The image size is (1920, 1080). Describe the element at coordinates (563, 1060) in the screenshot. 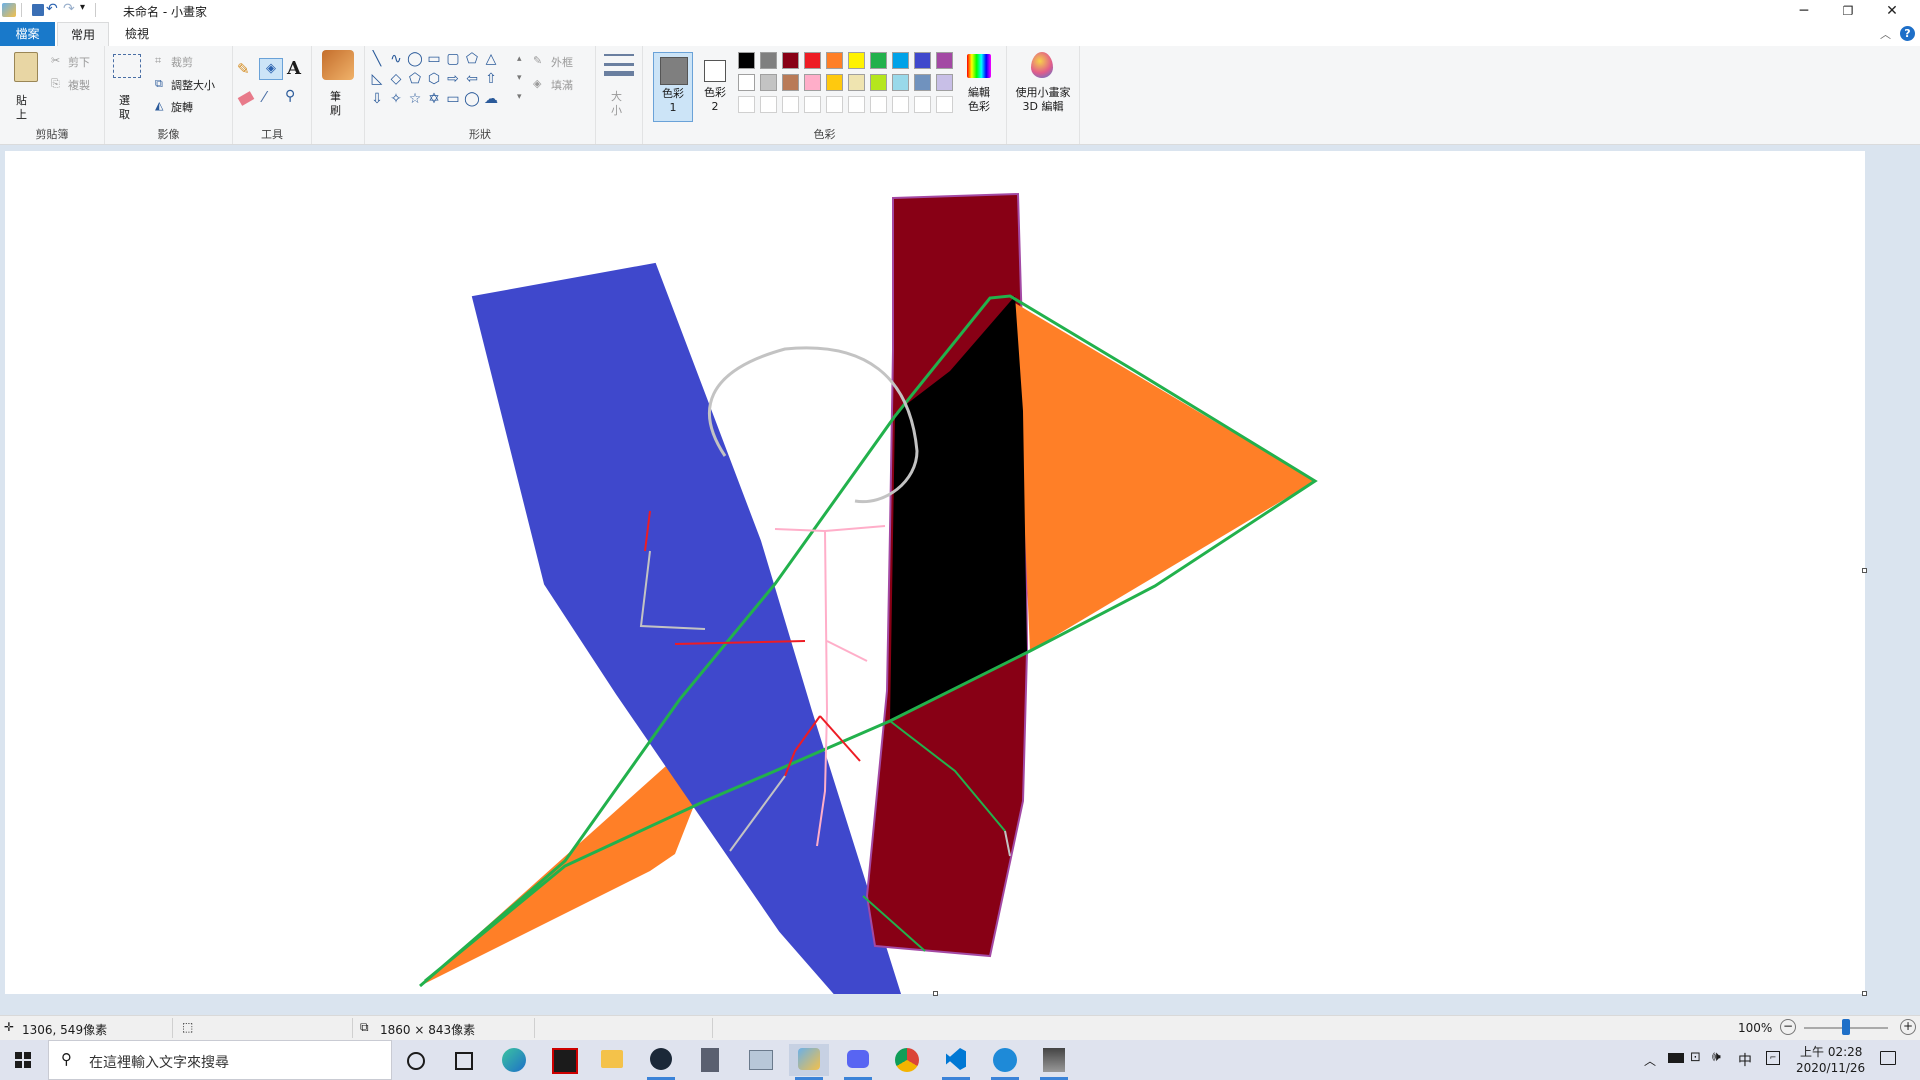

I see `app-red-icon` at that location.